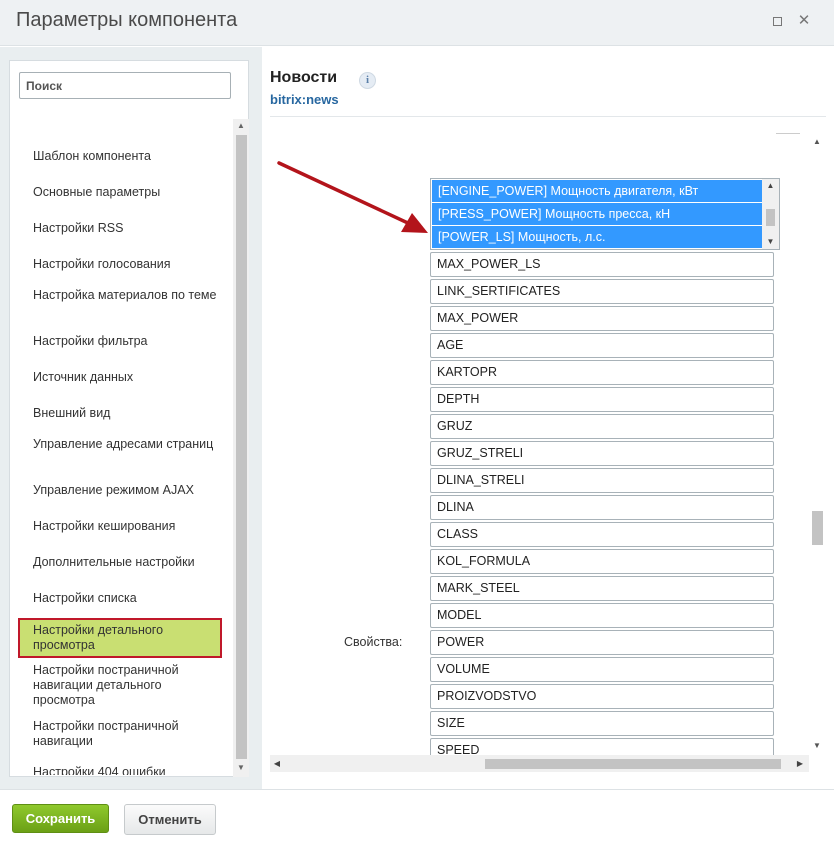 The width and height of the screenshot is (834, 845). What do you see at coordinates (120, 562) in the screenshot?
I see `sidebar-item-additional: Дополнительные настройки` at bounding box center [120, 562].